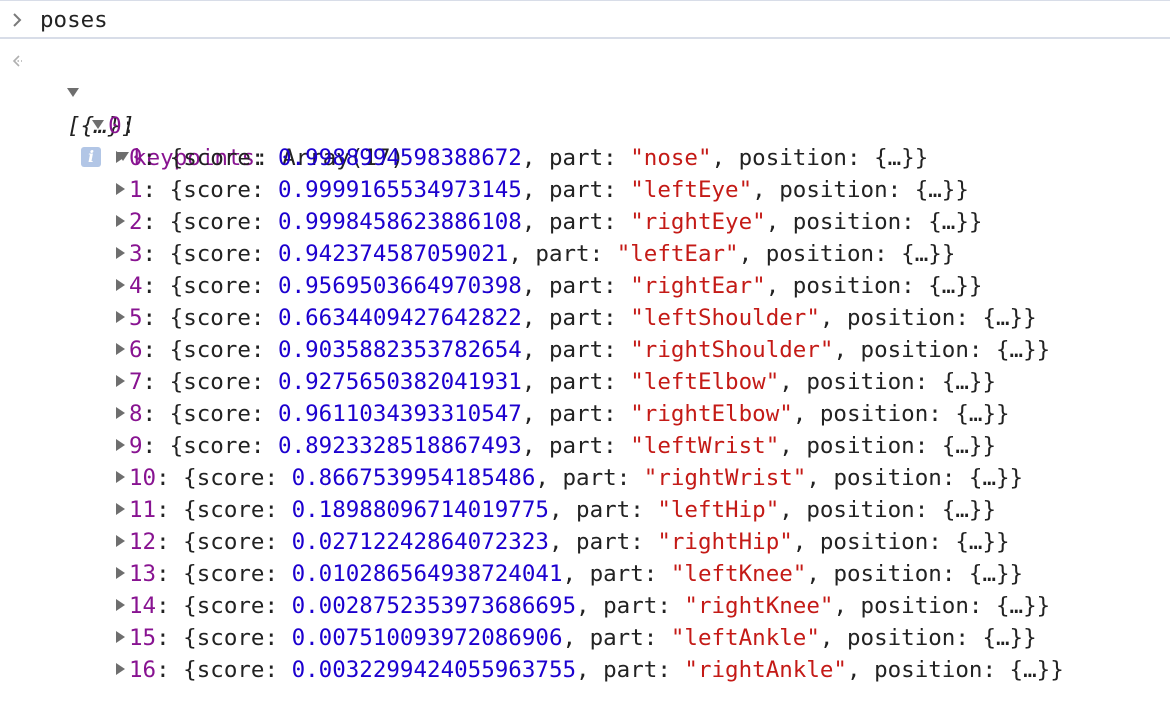 The image size is (1170, 724). What do you see at coordinates (585, 19) in the screenshot?
I see `console-input-row: poses` at bounding box center [585, 19].